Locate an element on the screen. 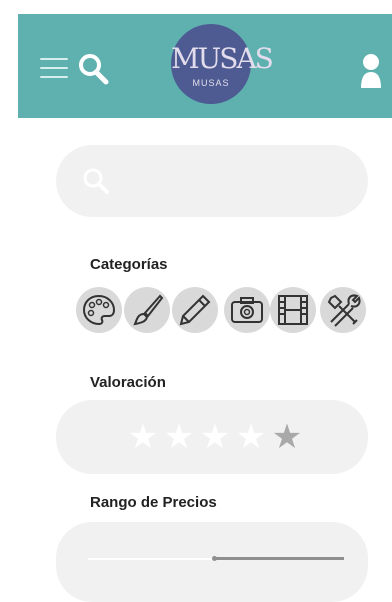 This screenshot has width=392, height=602. film-icon is located at coordinates (293, 310).